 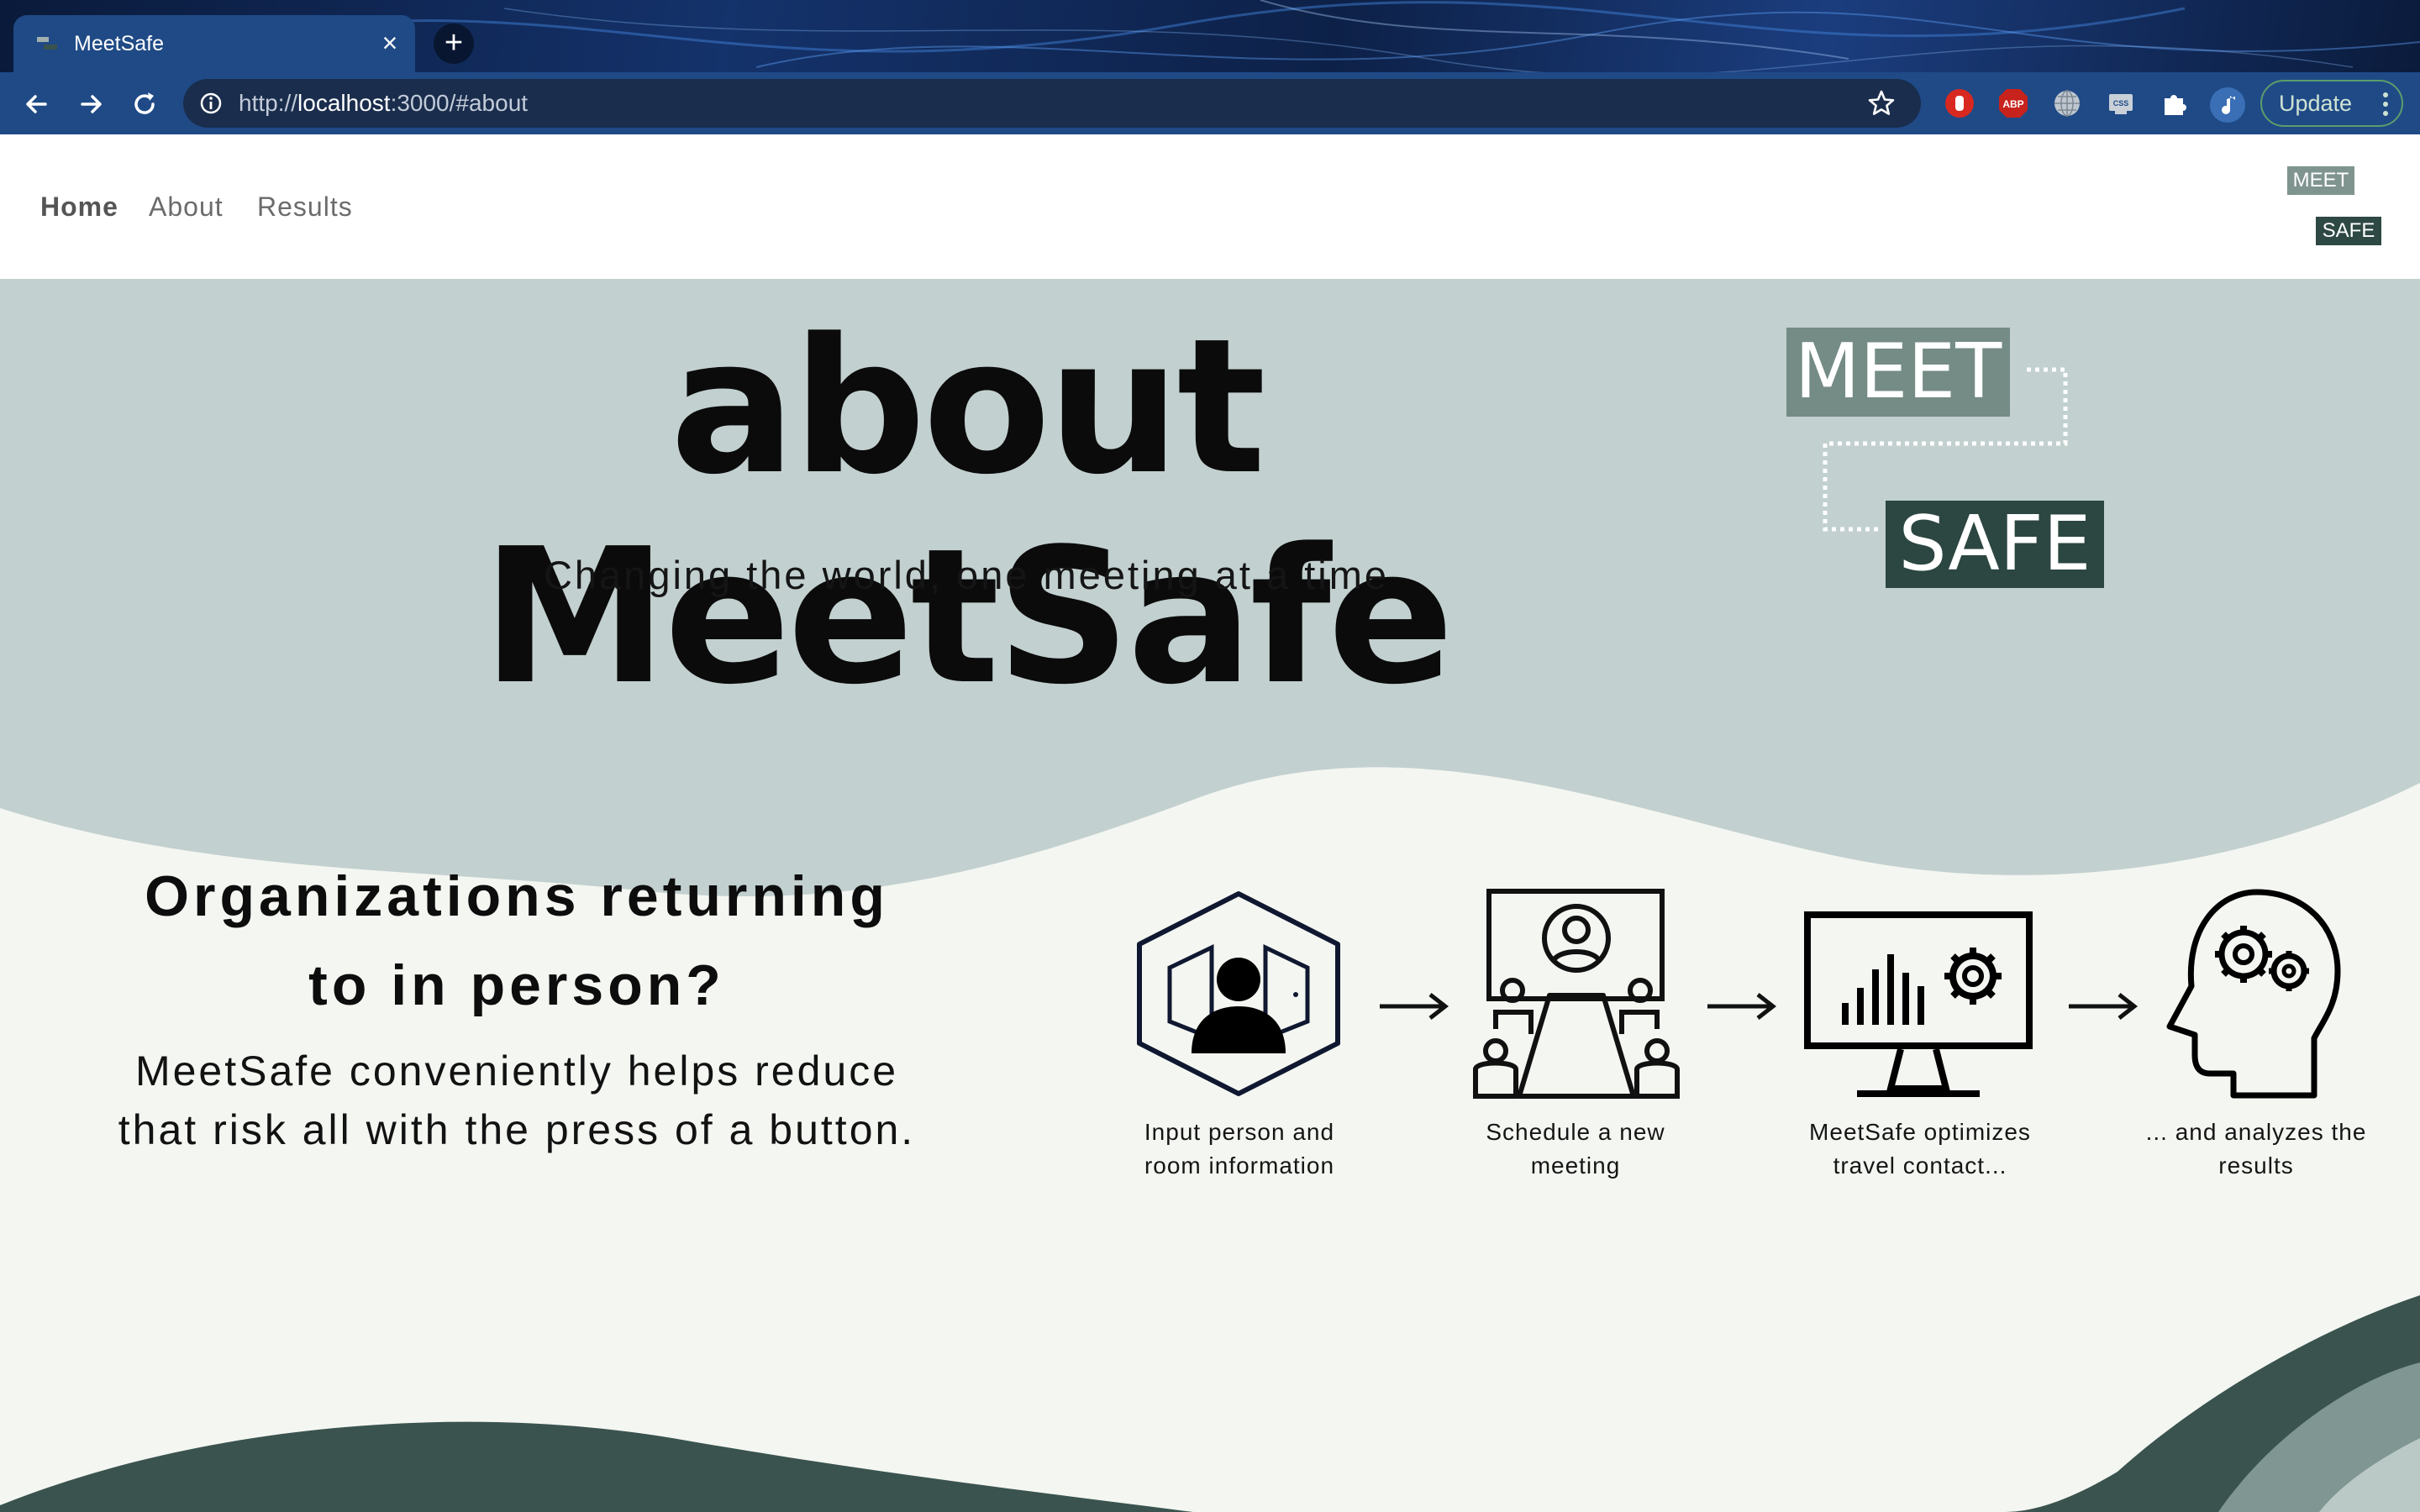 What do you see at coordinates (1239, 1132) in the screenshot?
I see `step-1-line1: Input person and` at bounding box center [1239, 1132].